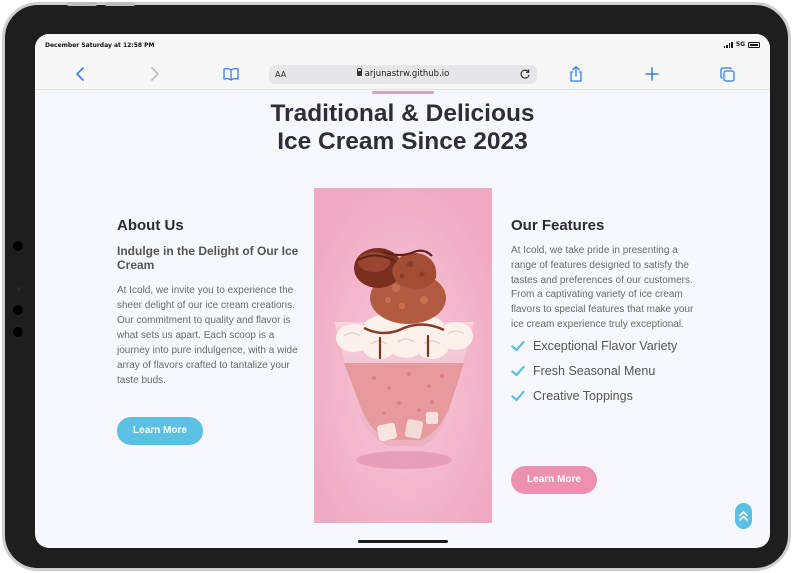 Image resolution: width=793 pixels, height=573 pixels. What do you see at coordinates (525, 74) in the screenshot?
I see `reload-icon` at bounding box center [525, 74].